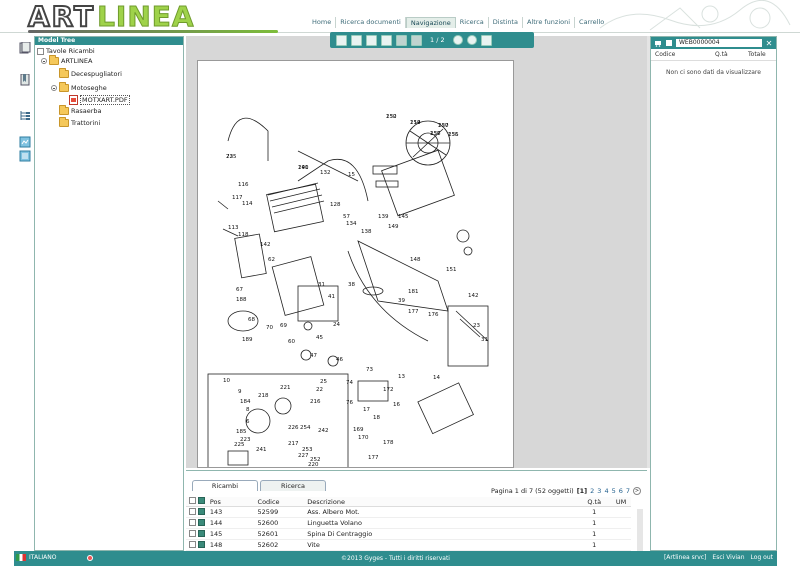 Image resolution: width=800 pixels, height=566 pixels. Describe the element at coordinates (413, 312) in the screenshot. I see `part-callout-label: 177` at that location.